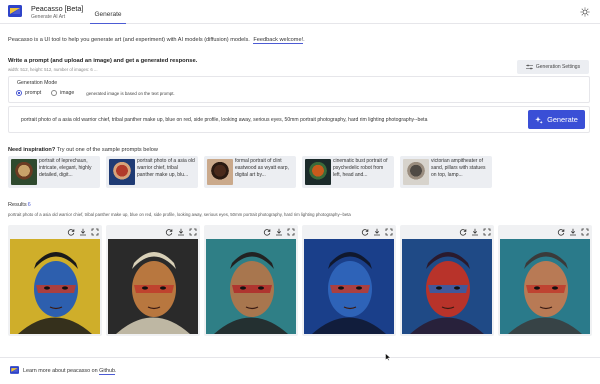  What do you see at coordinates (278, 40) in the screenshot?
I see `feedback-link: Feedback welcome!` at bounding box center [278, 40].